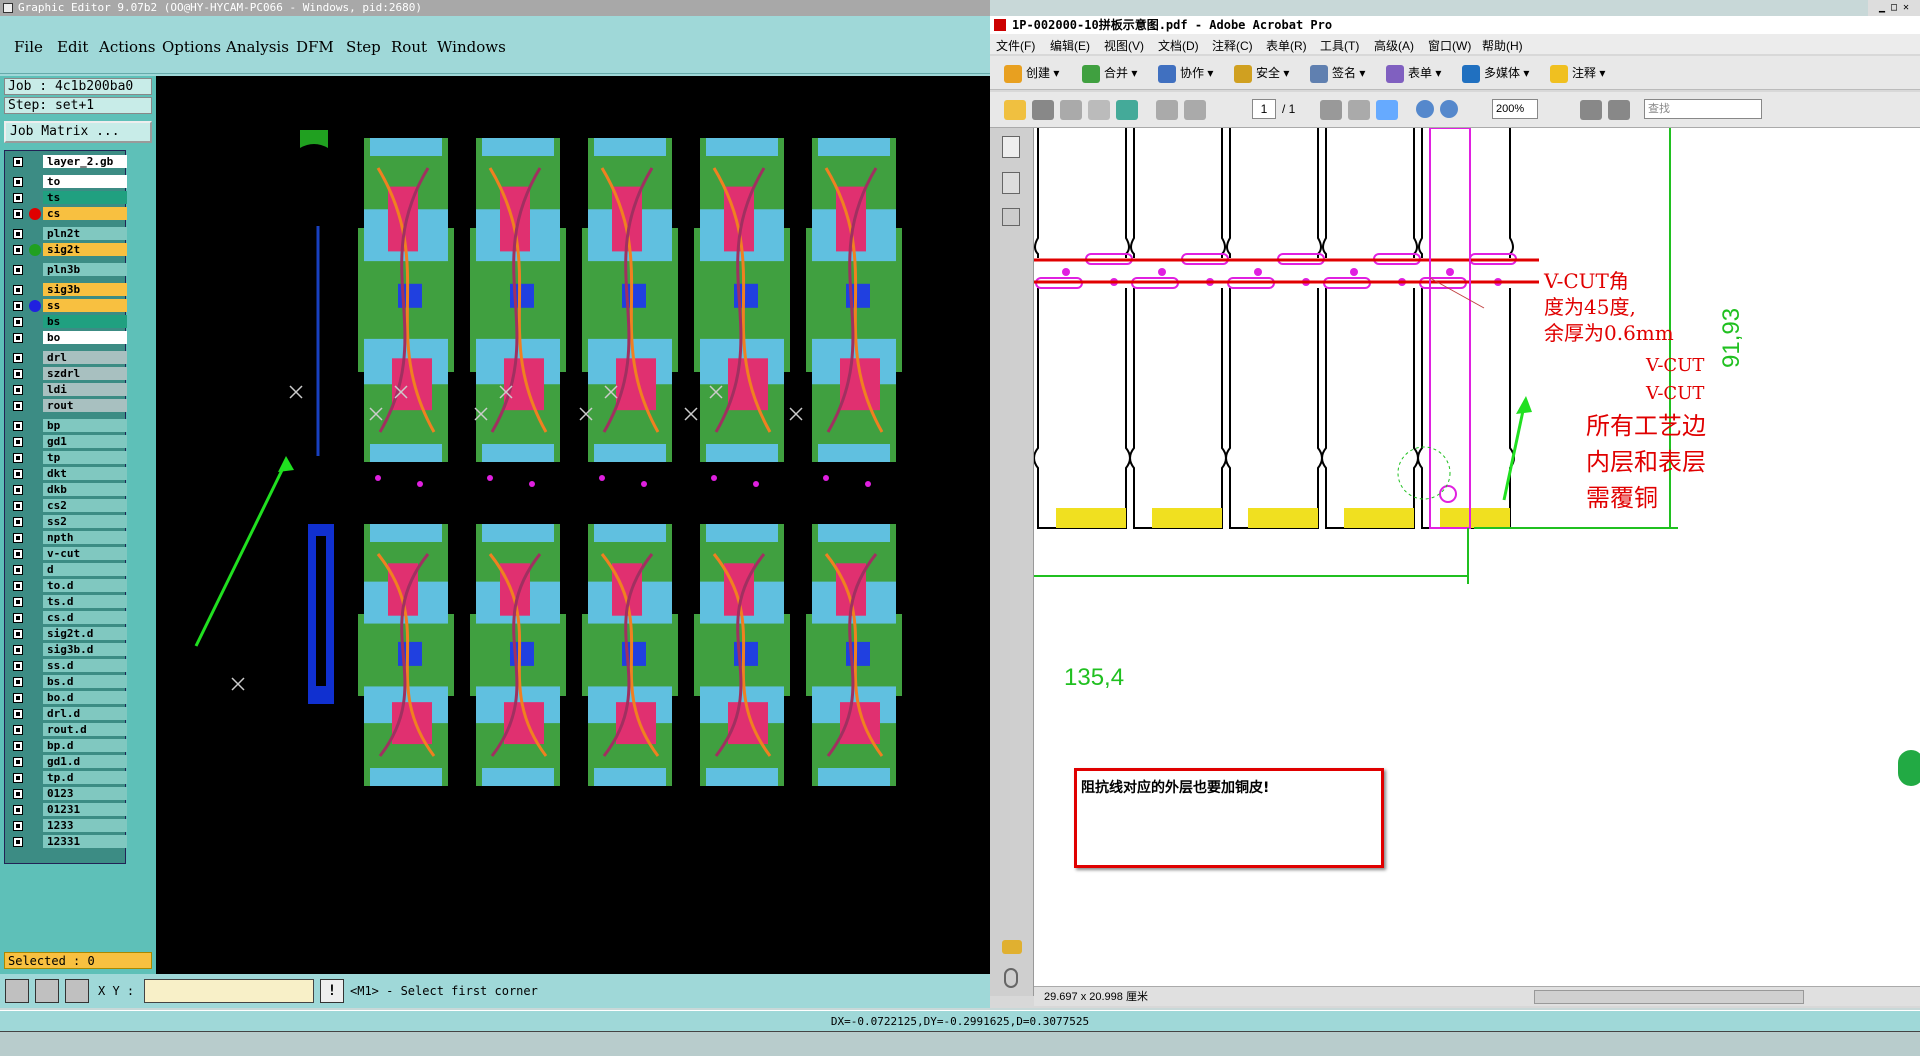 The width and height of the screenshot is (1920, 1056). I want to click on comment-button: 注释 ▾, so click(1577, 73).